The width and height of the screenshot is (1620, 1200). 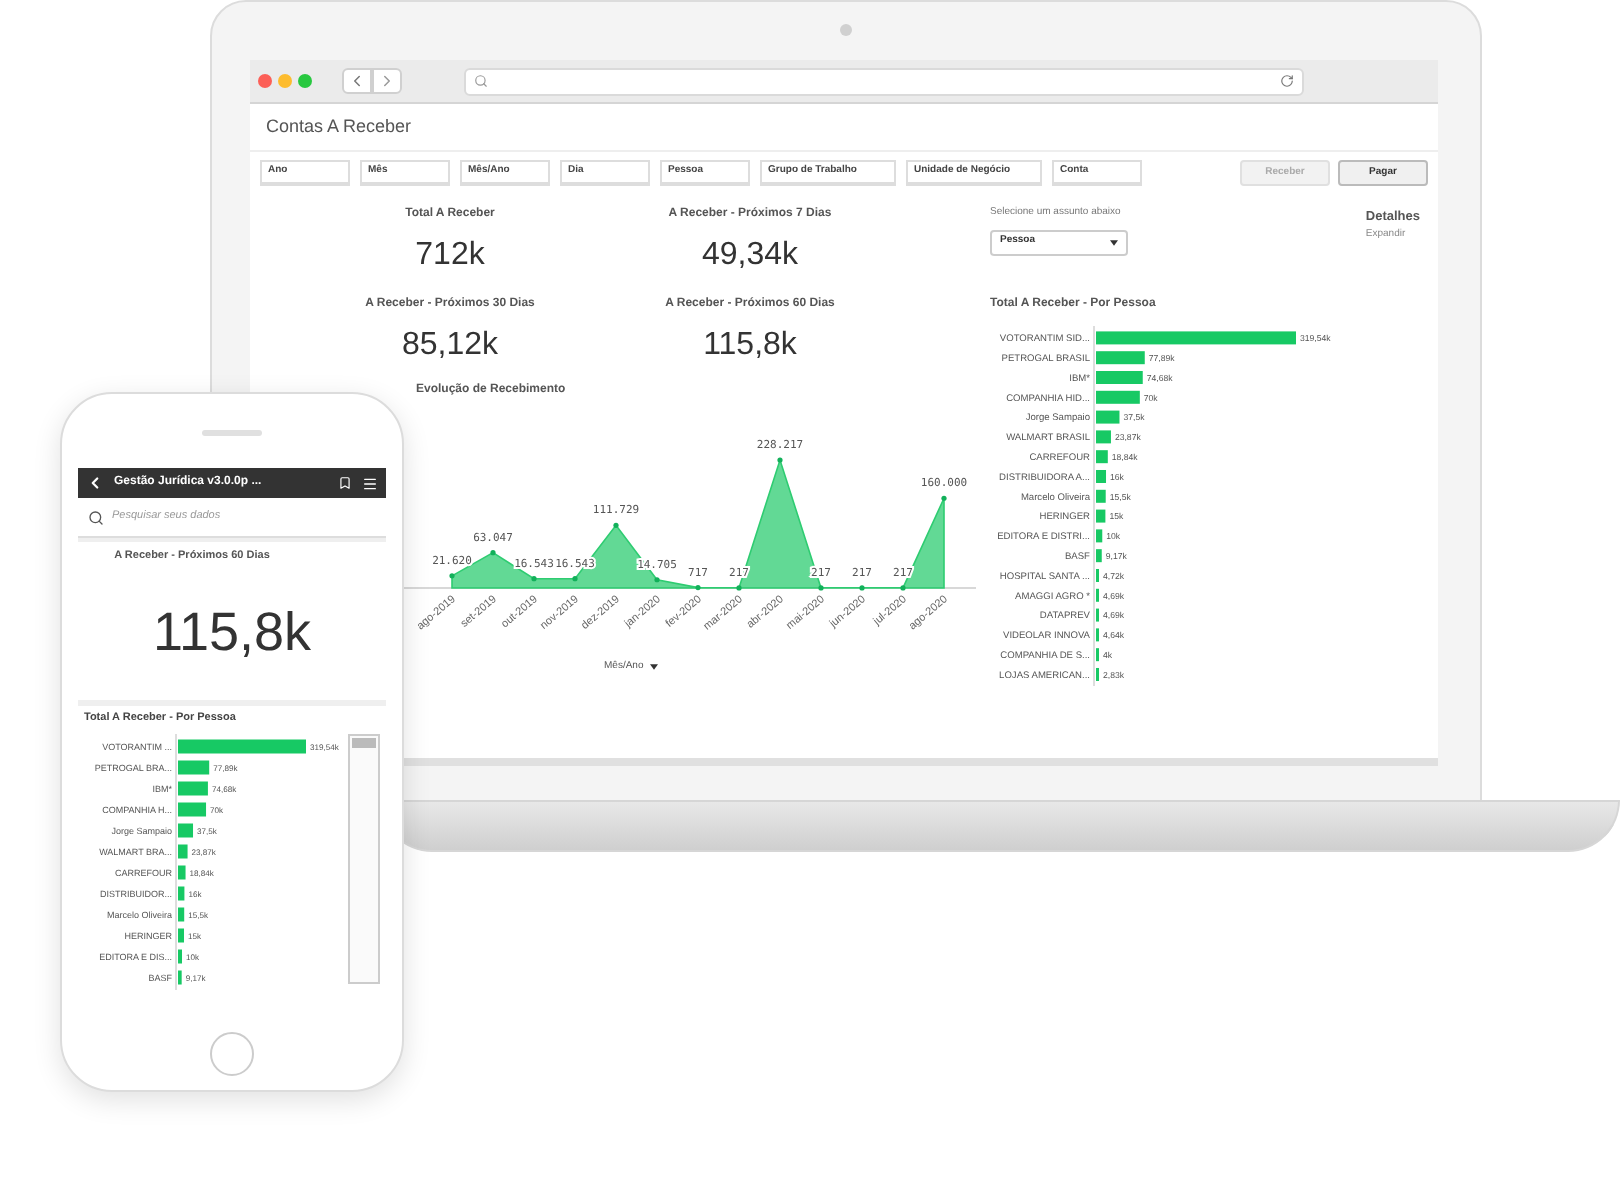 I want to click on back-button, so click(x=357, y=81).